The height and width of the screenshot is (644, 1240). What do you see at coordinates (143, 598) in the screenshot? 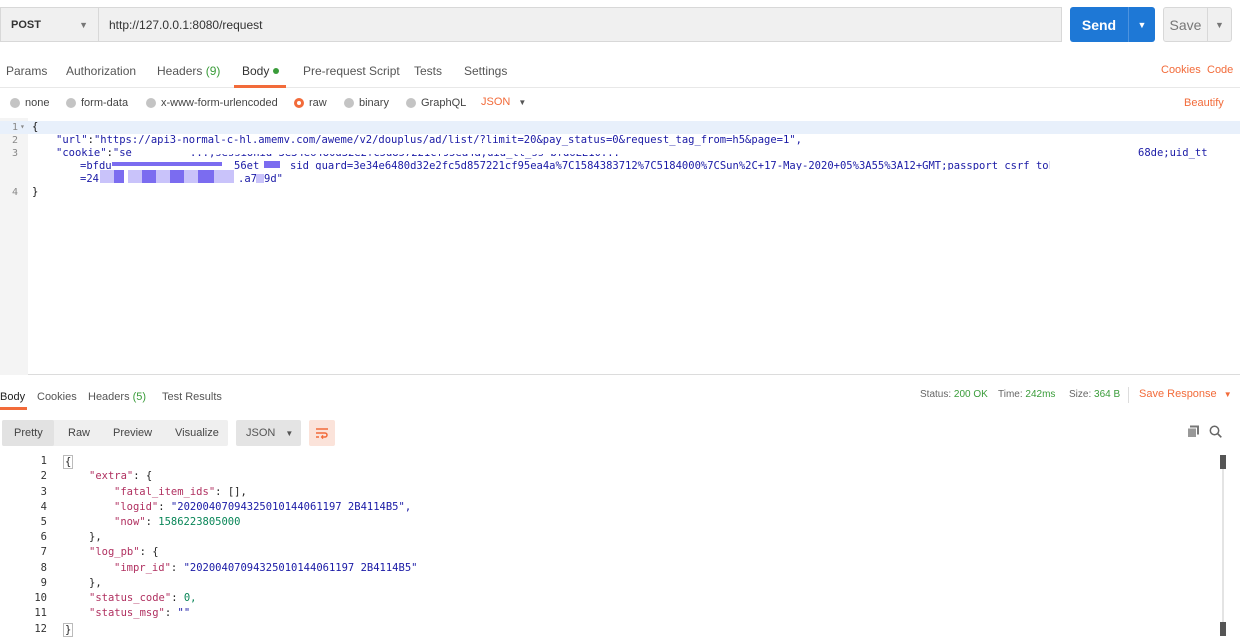
I see `json-line-status-code: "status_code": 0,` at bounding box center [143, 598].